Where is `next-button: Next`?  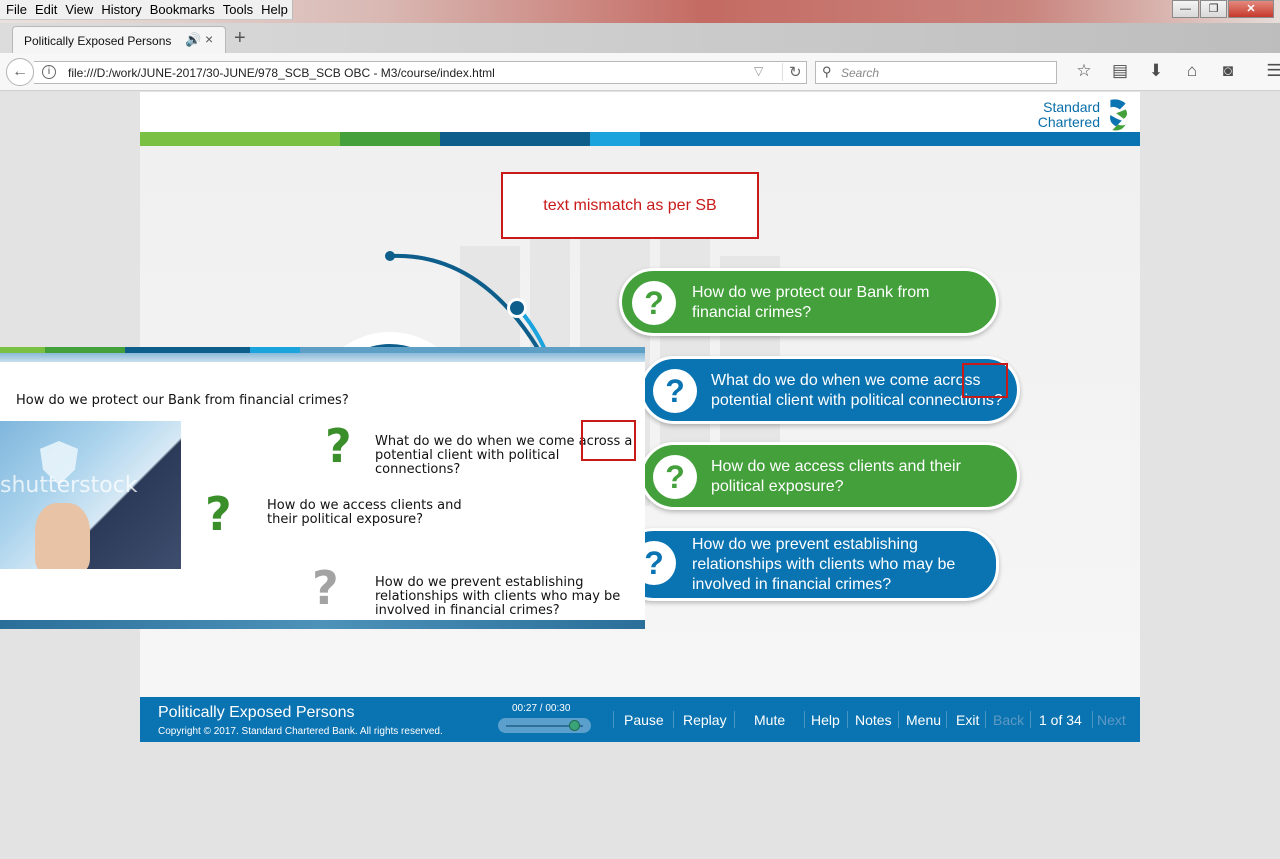
next-button: Next is located at coordinates (1111, 720).